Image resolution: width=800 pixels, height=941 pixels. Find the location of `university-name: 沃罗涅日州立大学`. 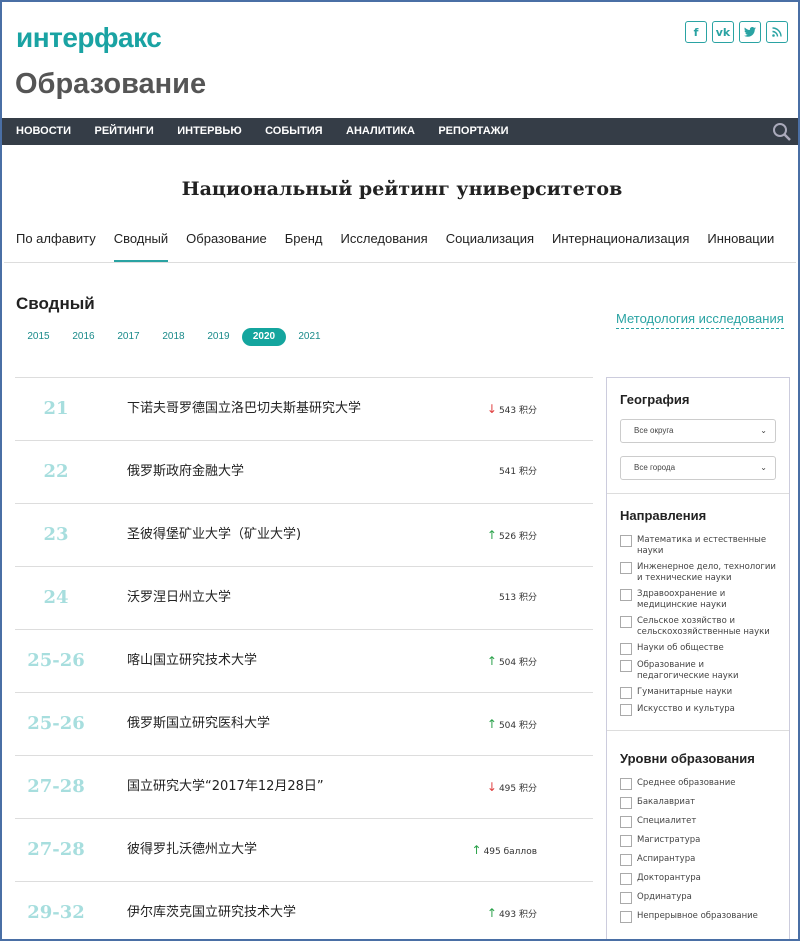

university-name: 沃罗涅日州立大学 is located at coordinates (179, 598).